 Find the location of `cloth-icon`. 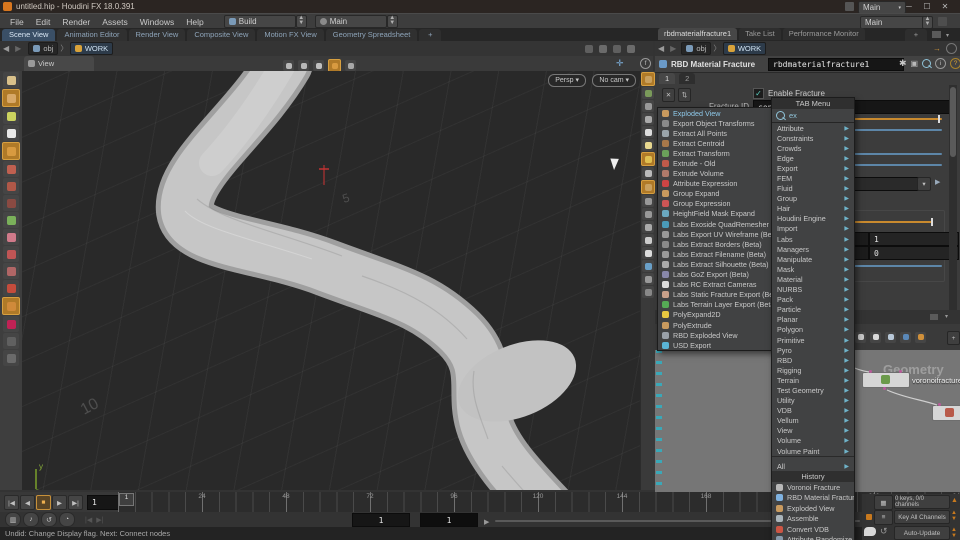

cloth-icon is located at coordinates (11, 254).